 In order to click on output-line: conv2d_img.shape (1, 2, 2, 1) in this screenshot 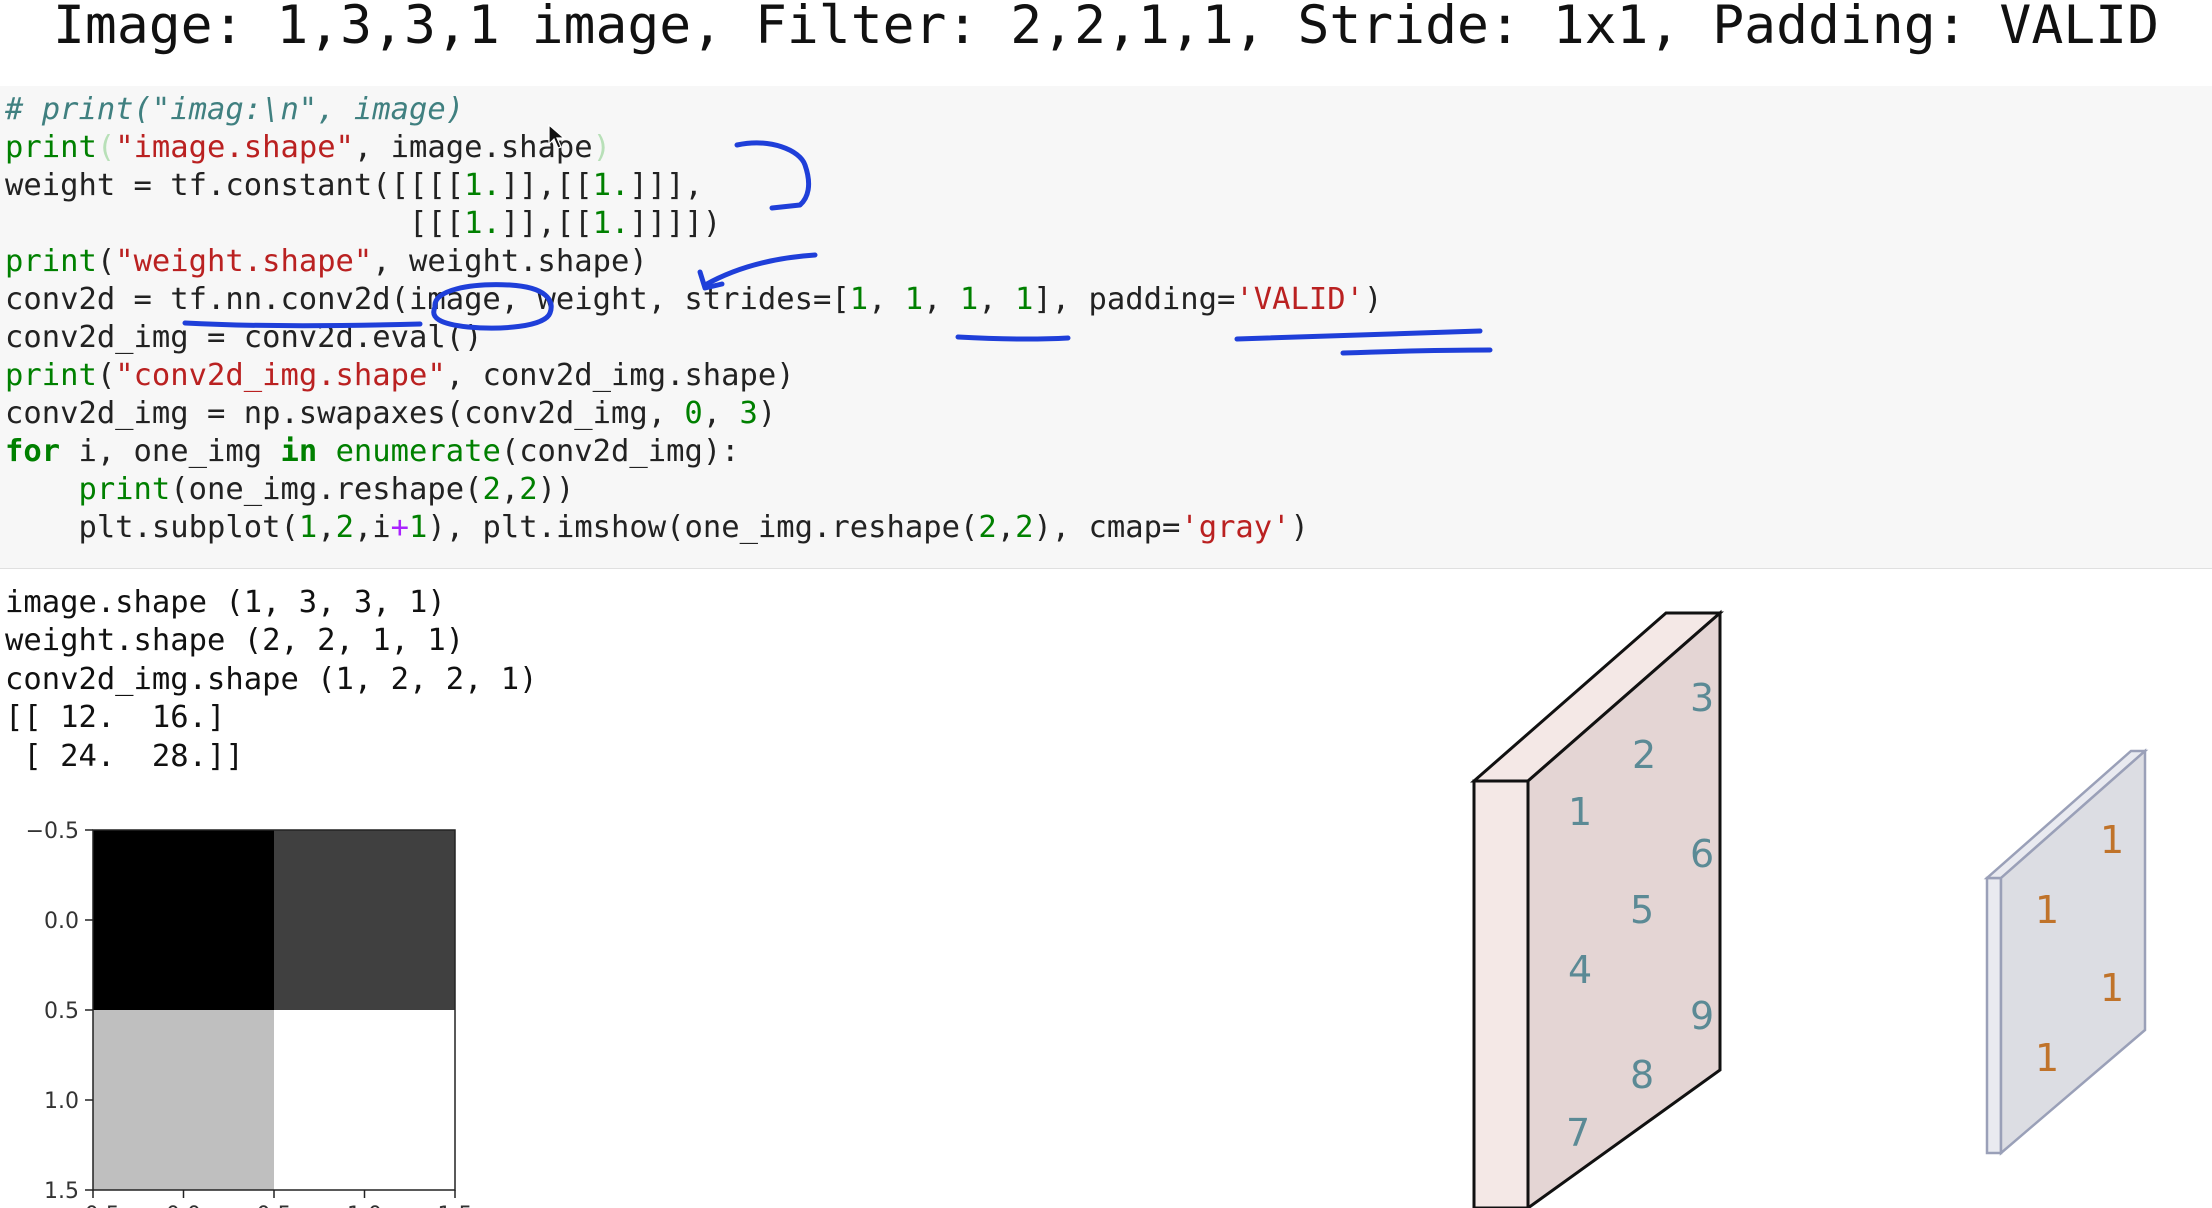, I will do `click(271, 679)`.